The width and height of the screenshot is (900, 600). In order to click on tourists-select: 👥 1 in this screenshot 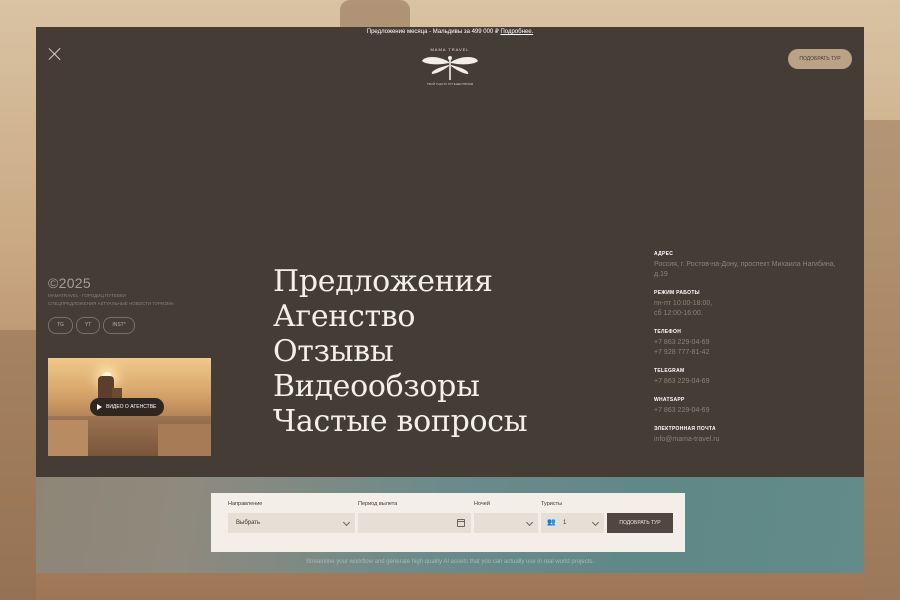, I will do `click(572, 523)`.